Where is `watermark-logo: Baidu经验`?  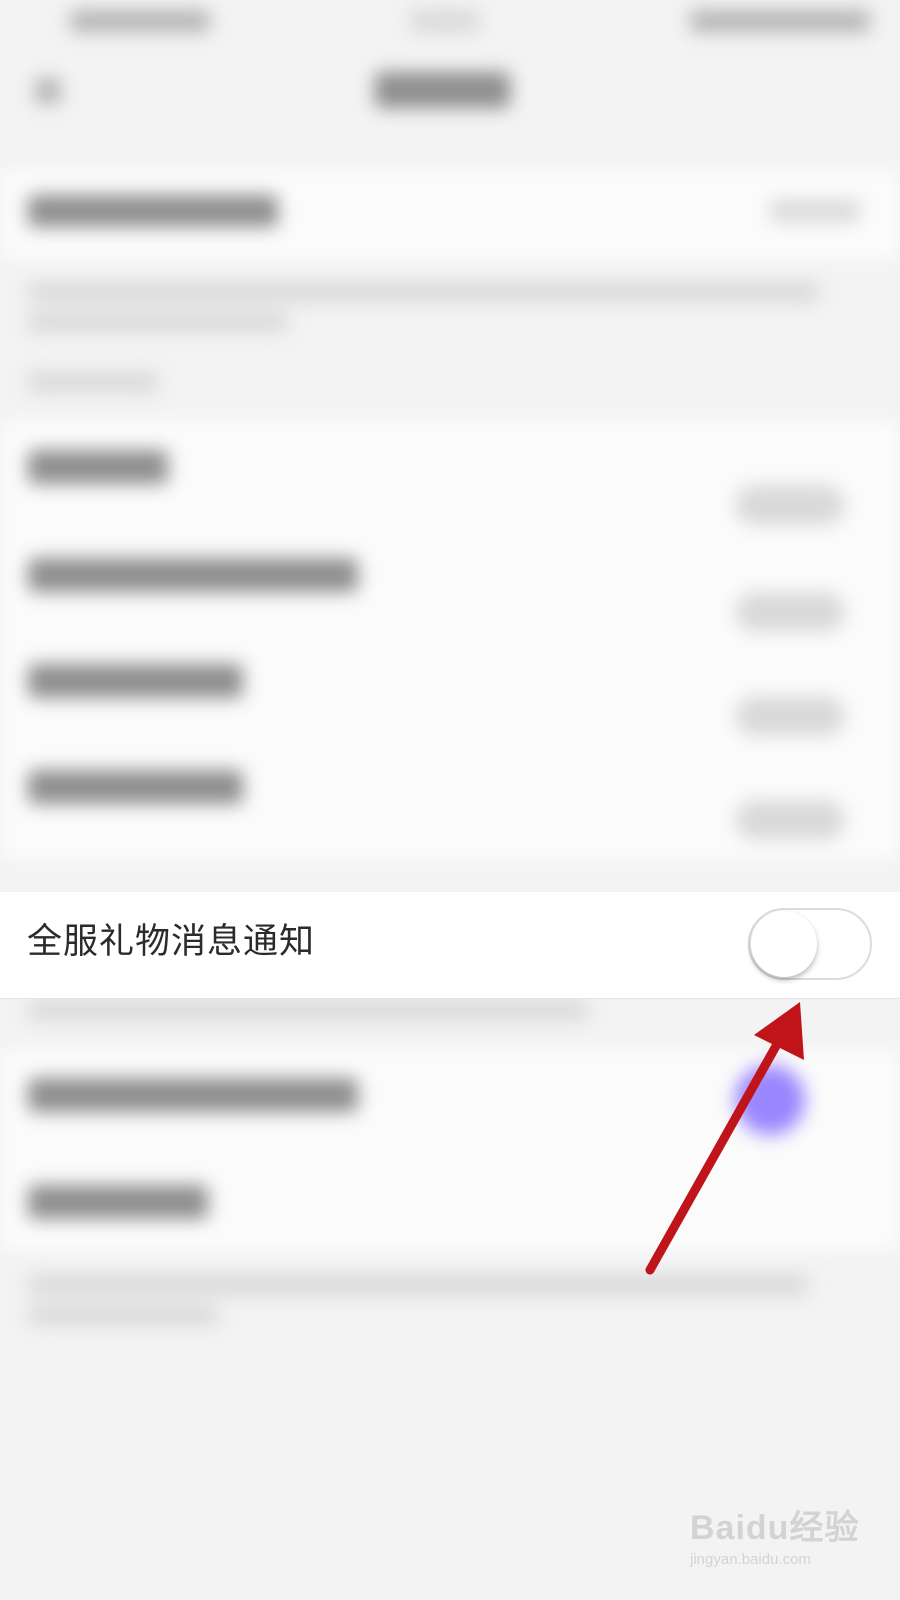
watermark-logo: Baidu经验 is located at coordinates (775, 1528).